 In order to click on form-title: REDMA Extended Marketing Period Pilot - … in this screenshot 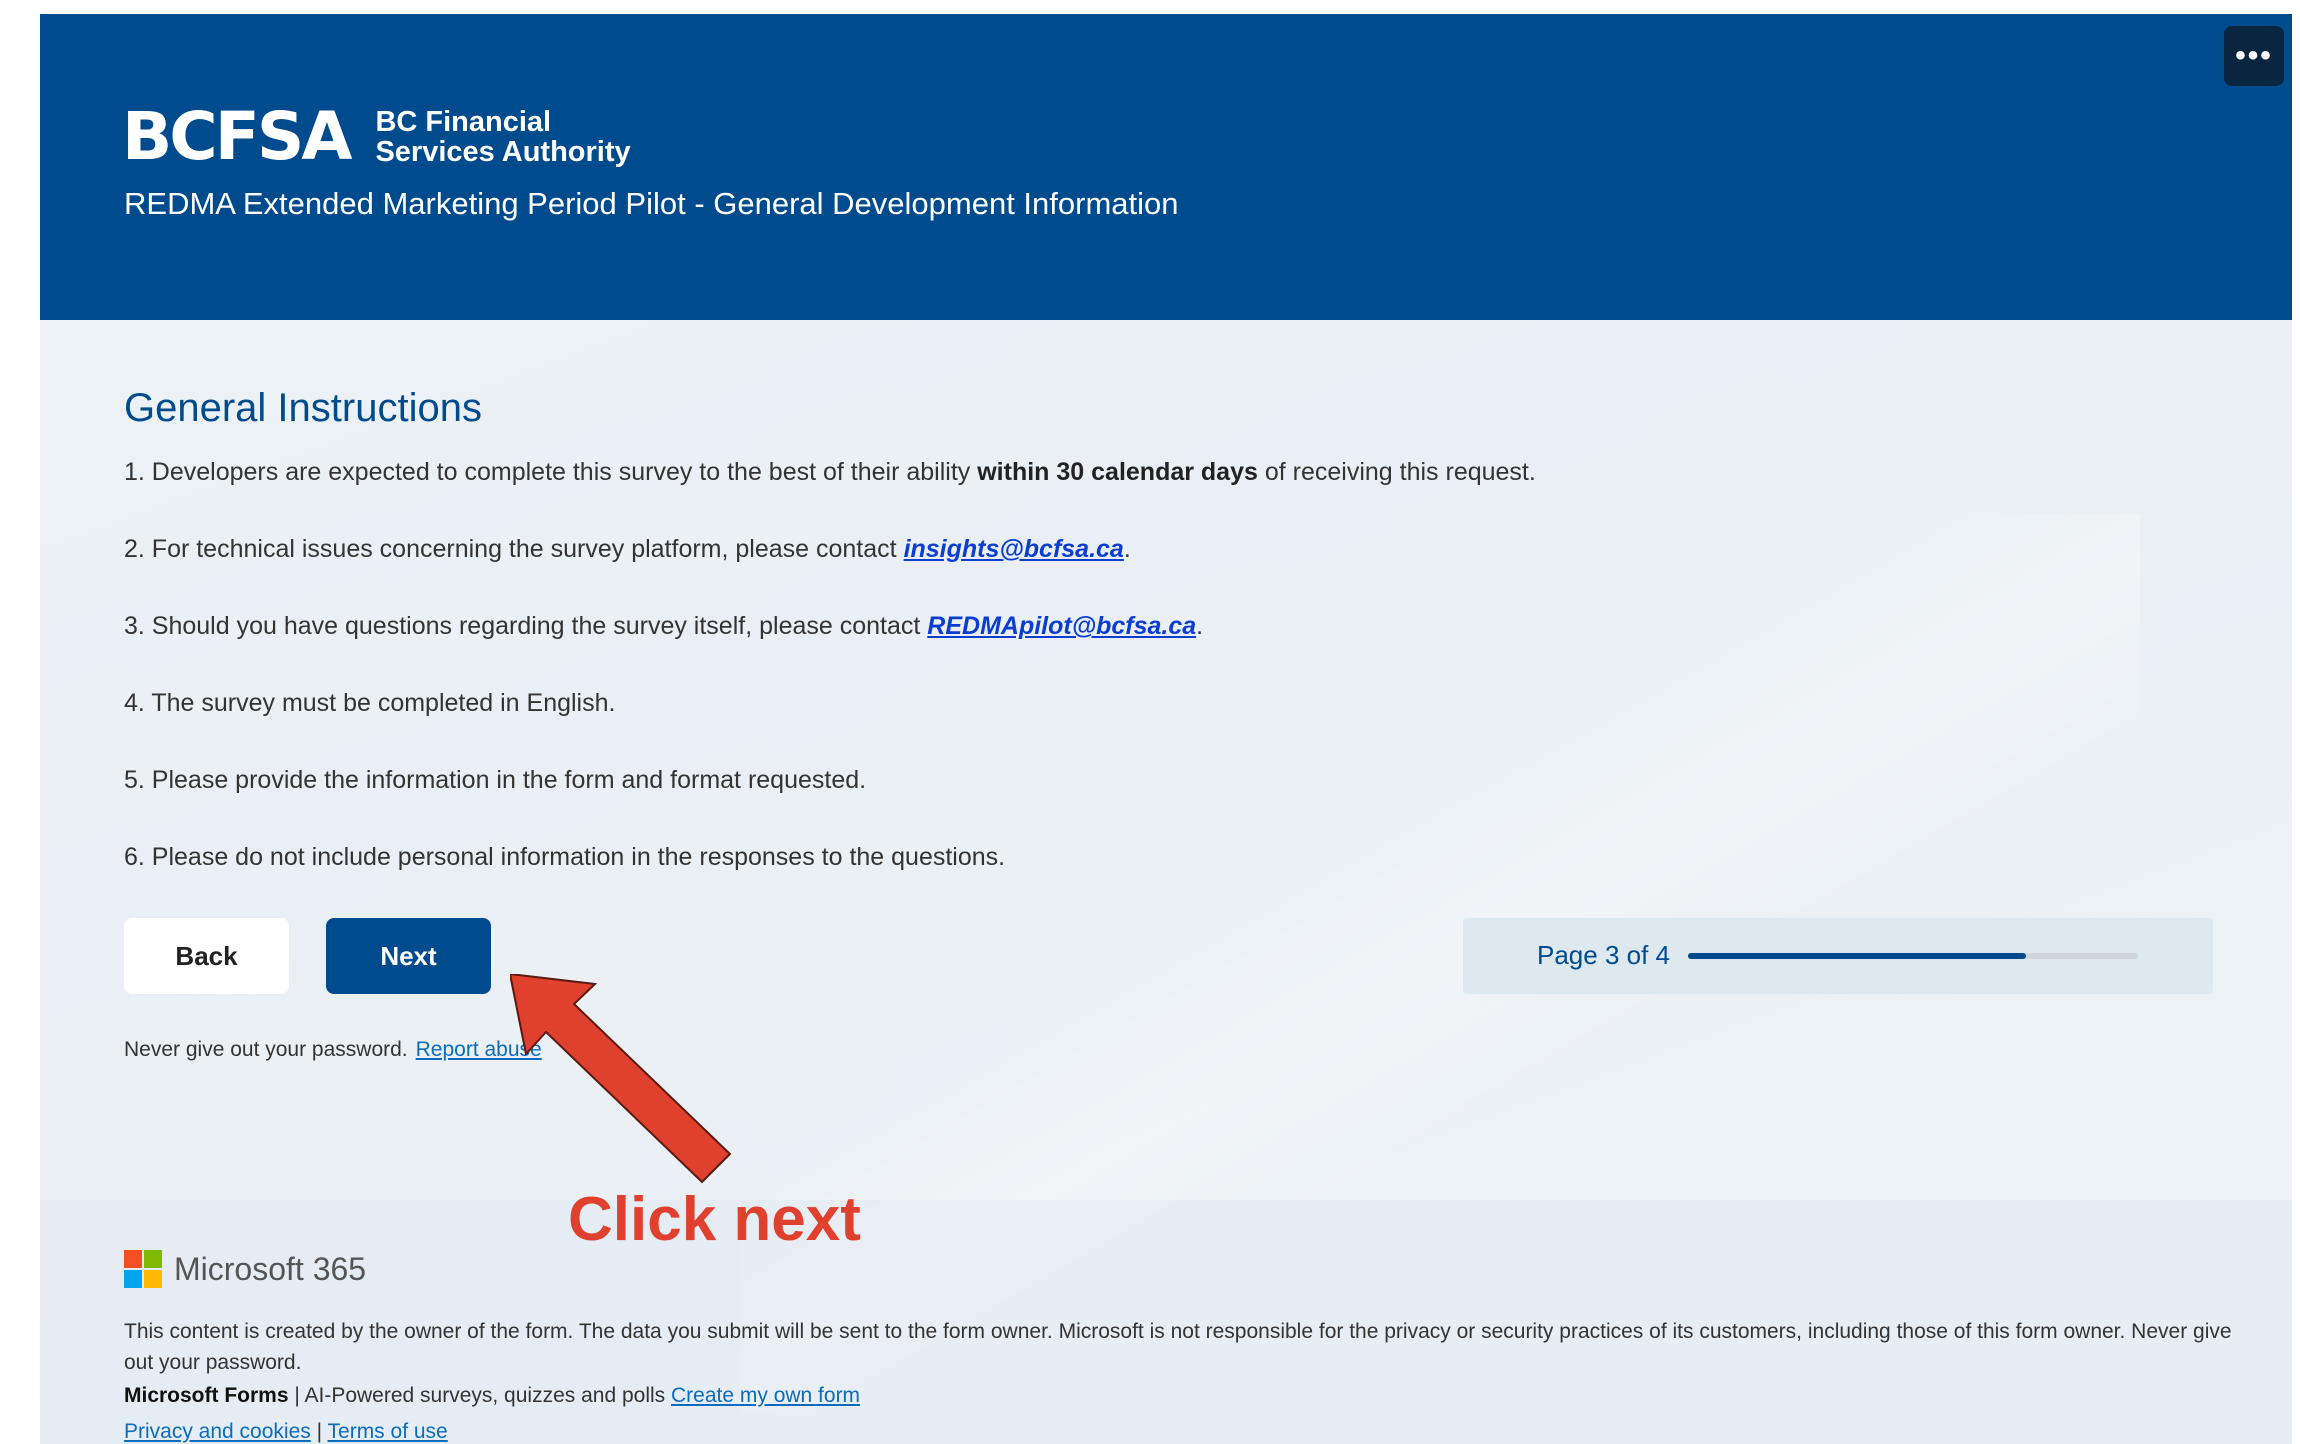, I will do `click(651, 203)`.